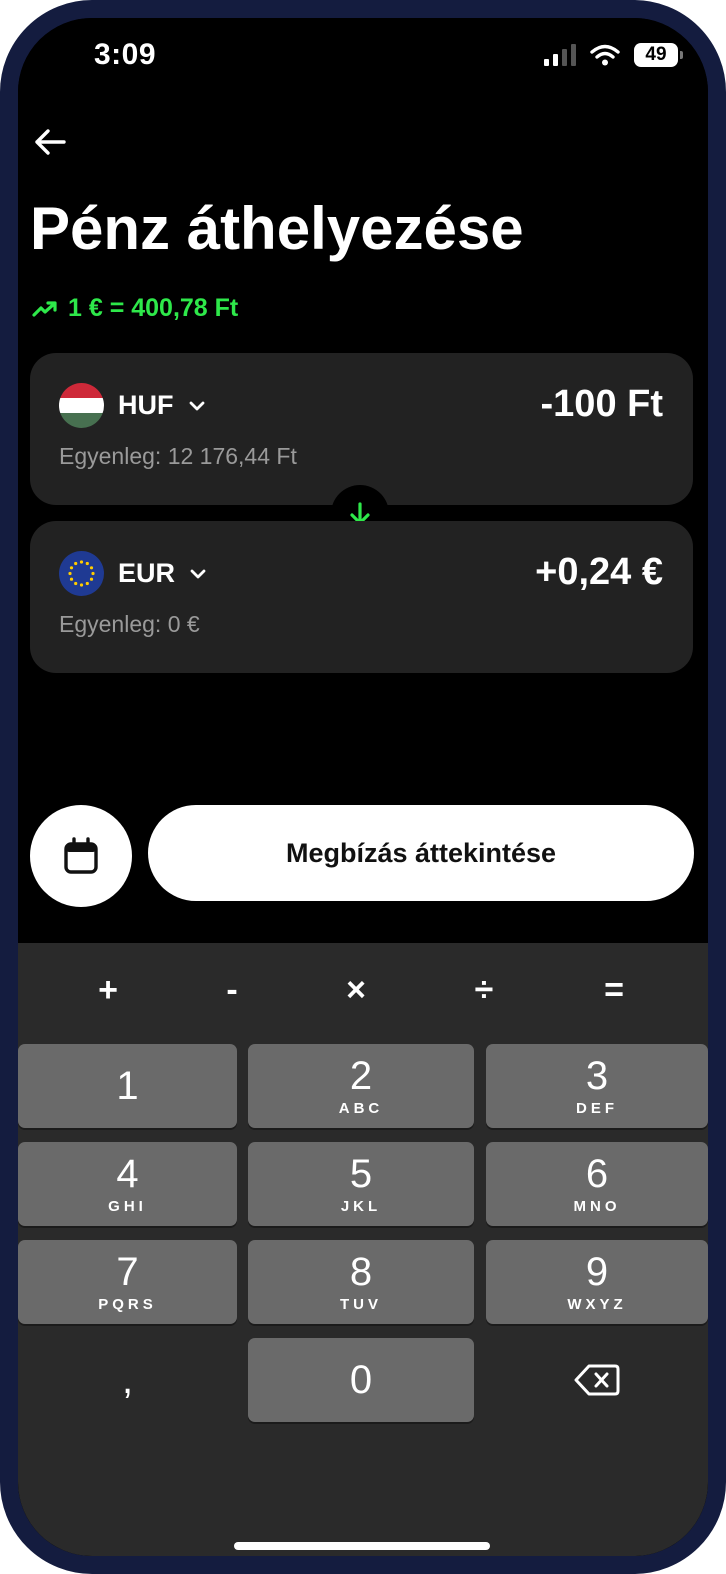  I want to click on backspace-icon, so click(597, 1380).